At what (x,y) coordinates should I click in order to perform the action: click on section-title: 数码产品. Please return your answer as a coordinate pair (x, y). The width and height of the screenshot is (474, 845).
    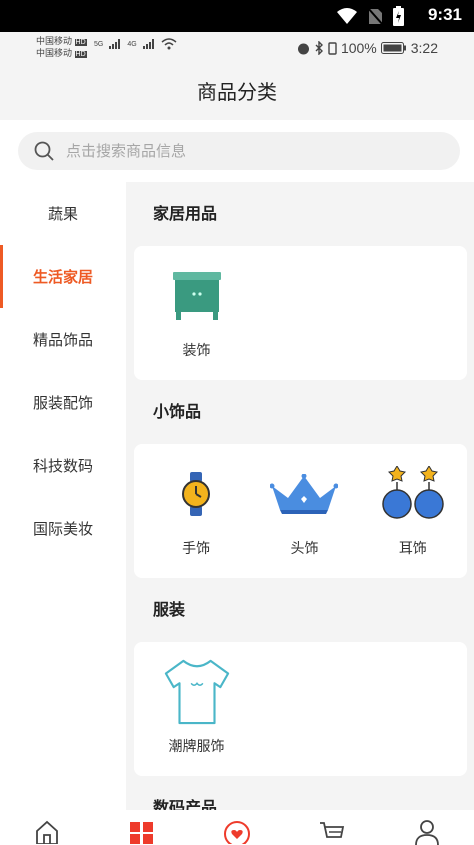
    Looking at the image, I should click on (185, 804).